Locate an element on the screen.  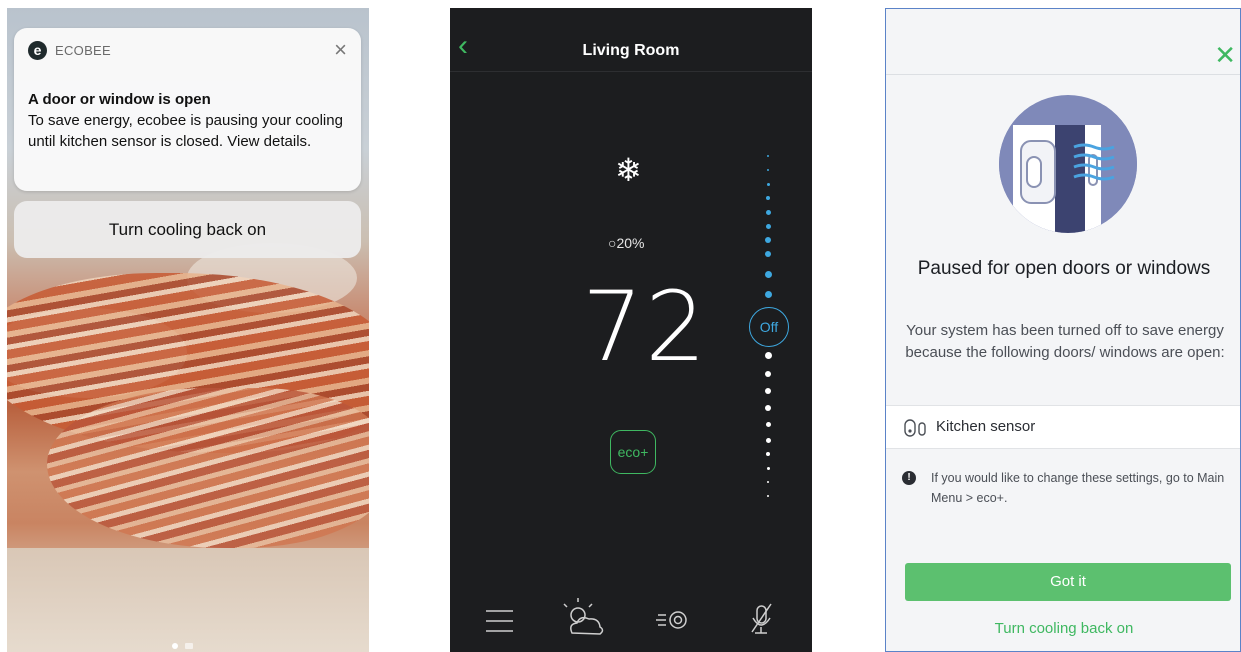
divider is located at coordinates (1063, 74).